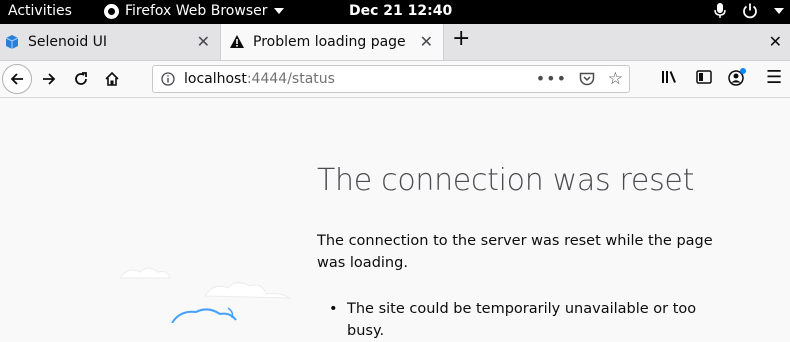  Describe the element at coordinates (12, 42) in the screenshot. I see `selenoid-cube-icon` at that location.